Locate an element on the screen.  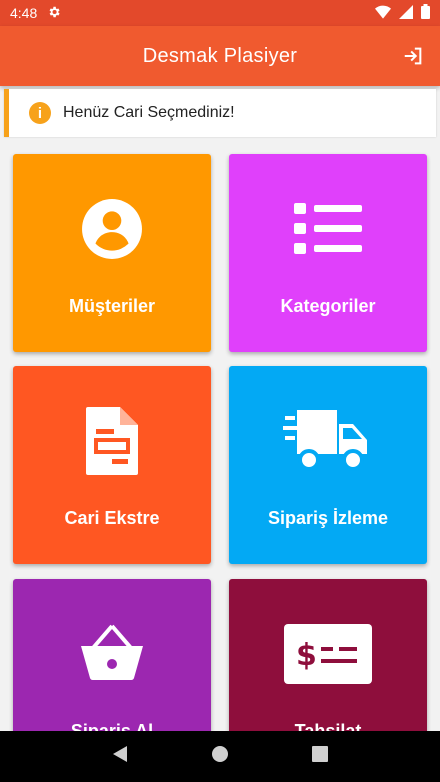
status-time: 4:48 is located at coordinates (24, 13).